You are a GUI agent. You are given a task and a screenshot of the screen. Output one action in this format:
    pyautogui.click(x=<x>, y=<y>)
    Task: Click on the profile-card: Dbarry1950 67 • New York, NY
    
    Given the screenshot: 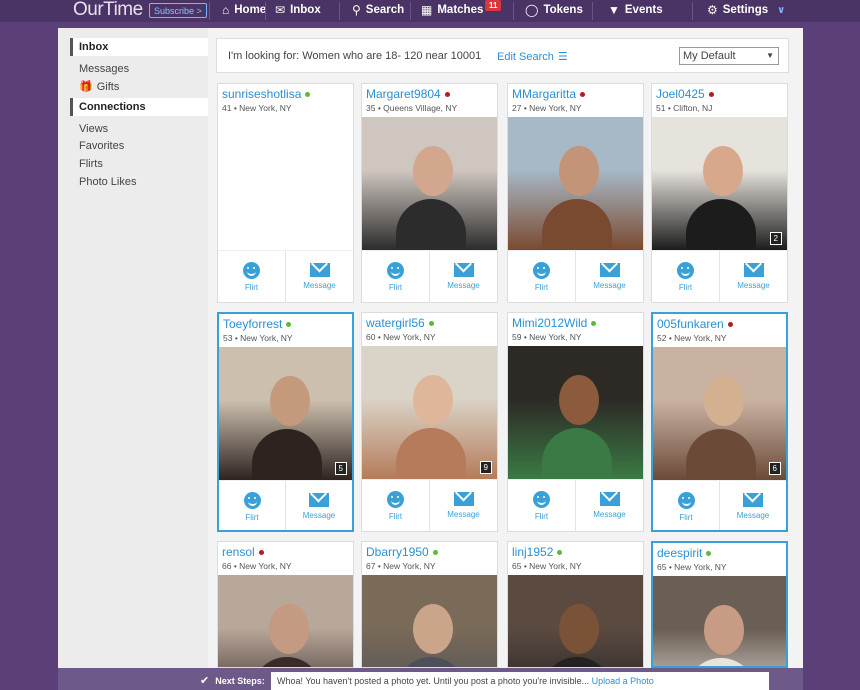 What is the action you would take?
    pyautogui.click(x=429, y=604)
    